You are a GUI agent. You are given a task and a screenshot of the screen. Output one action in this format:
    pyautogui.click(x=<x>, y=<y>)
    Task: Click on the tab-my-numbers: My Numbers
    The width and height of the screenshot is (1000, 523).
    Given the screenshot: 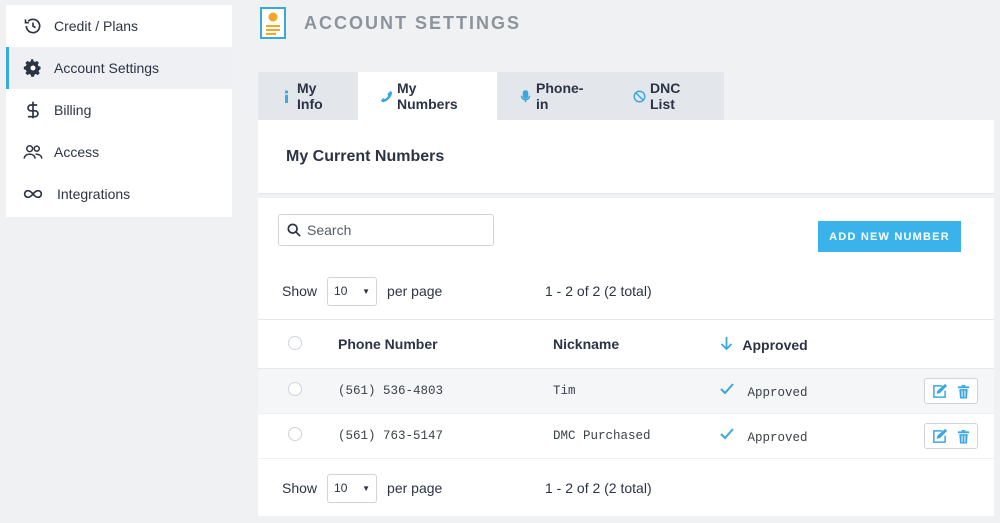 What is the action you would take?
    pyautogui.click(x=427, y=96)
    